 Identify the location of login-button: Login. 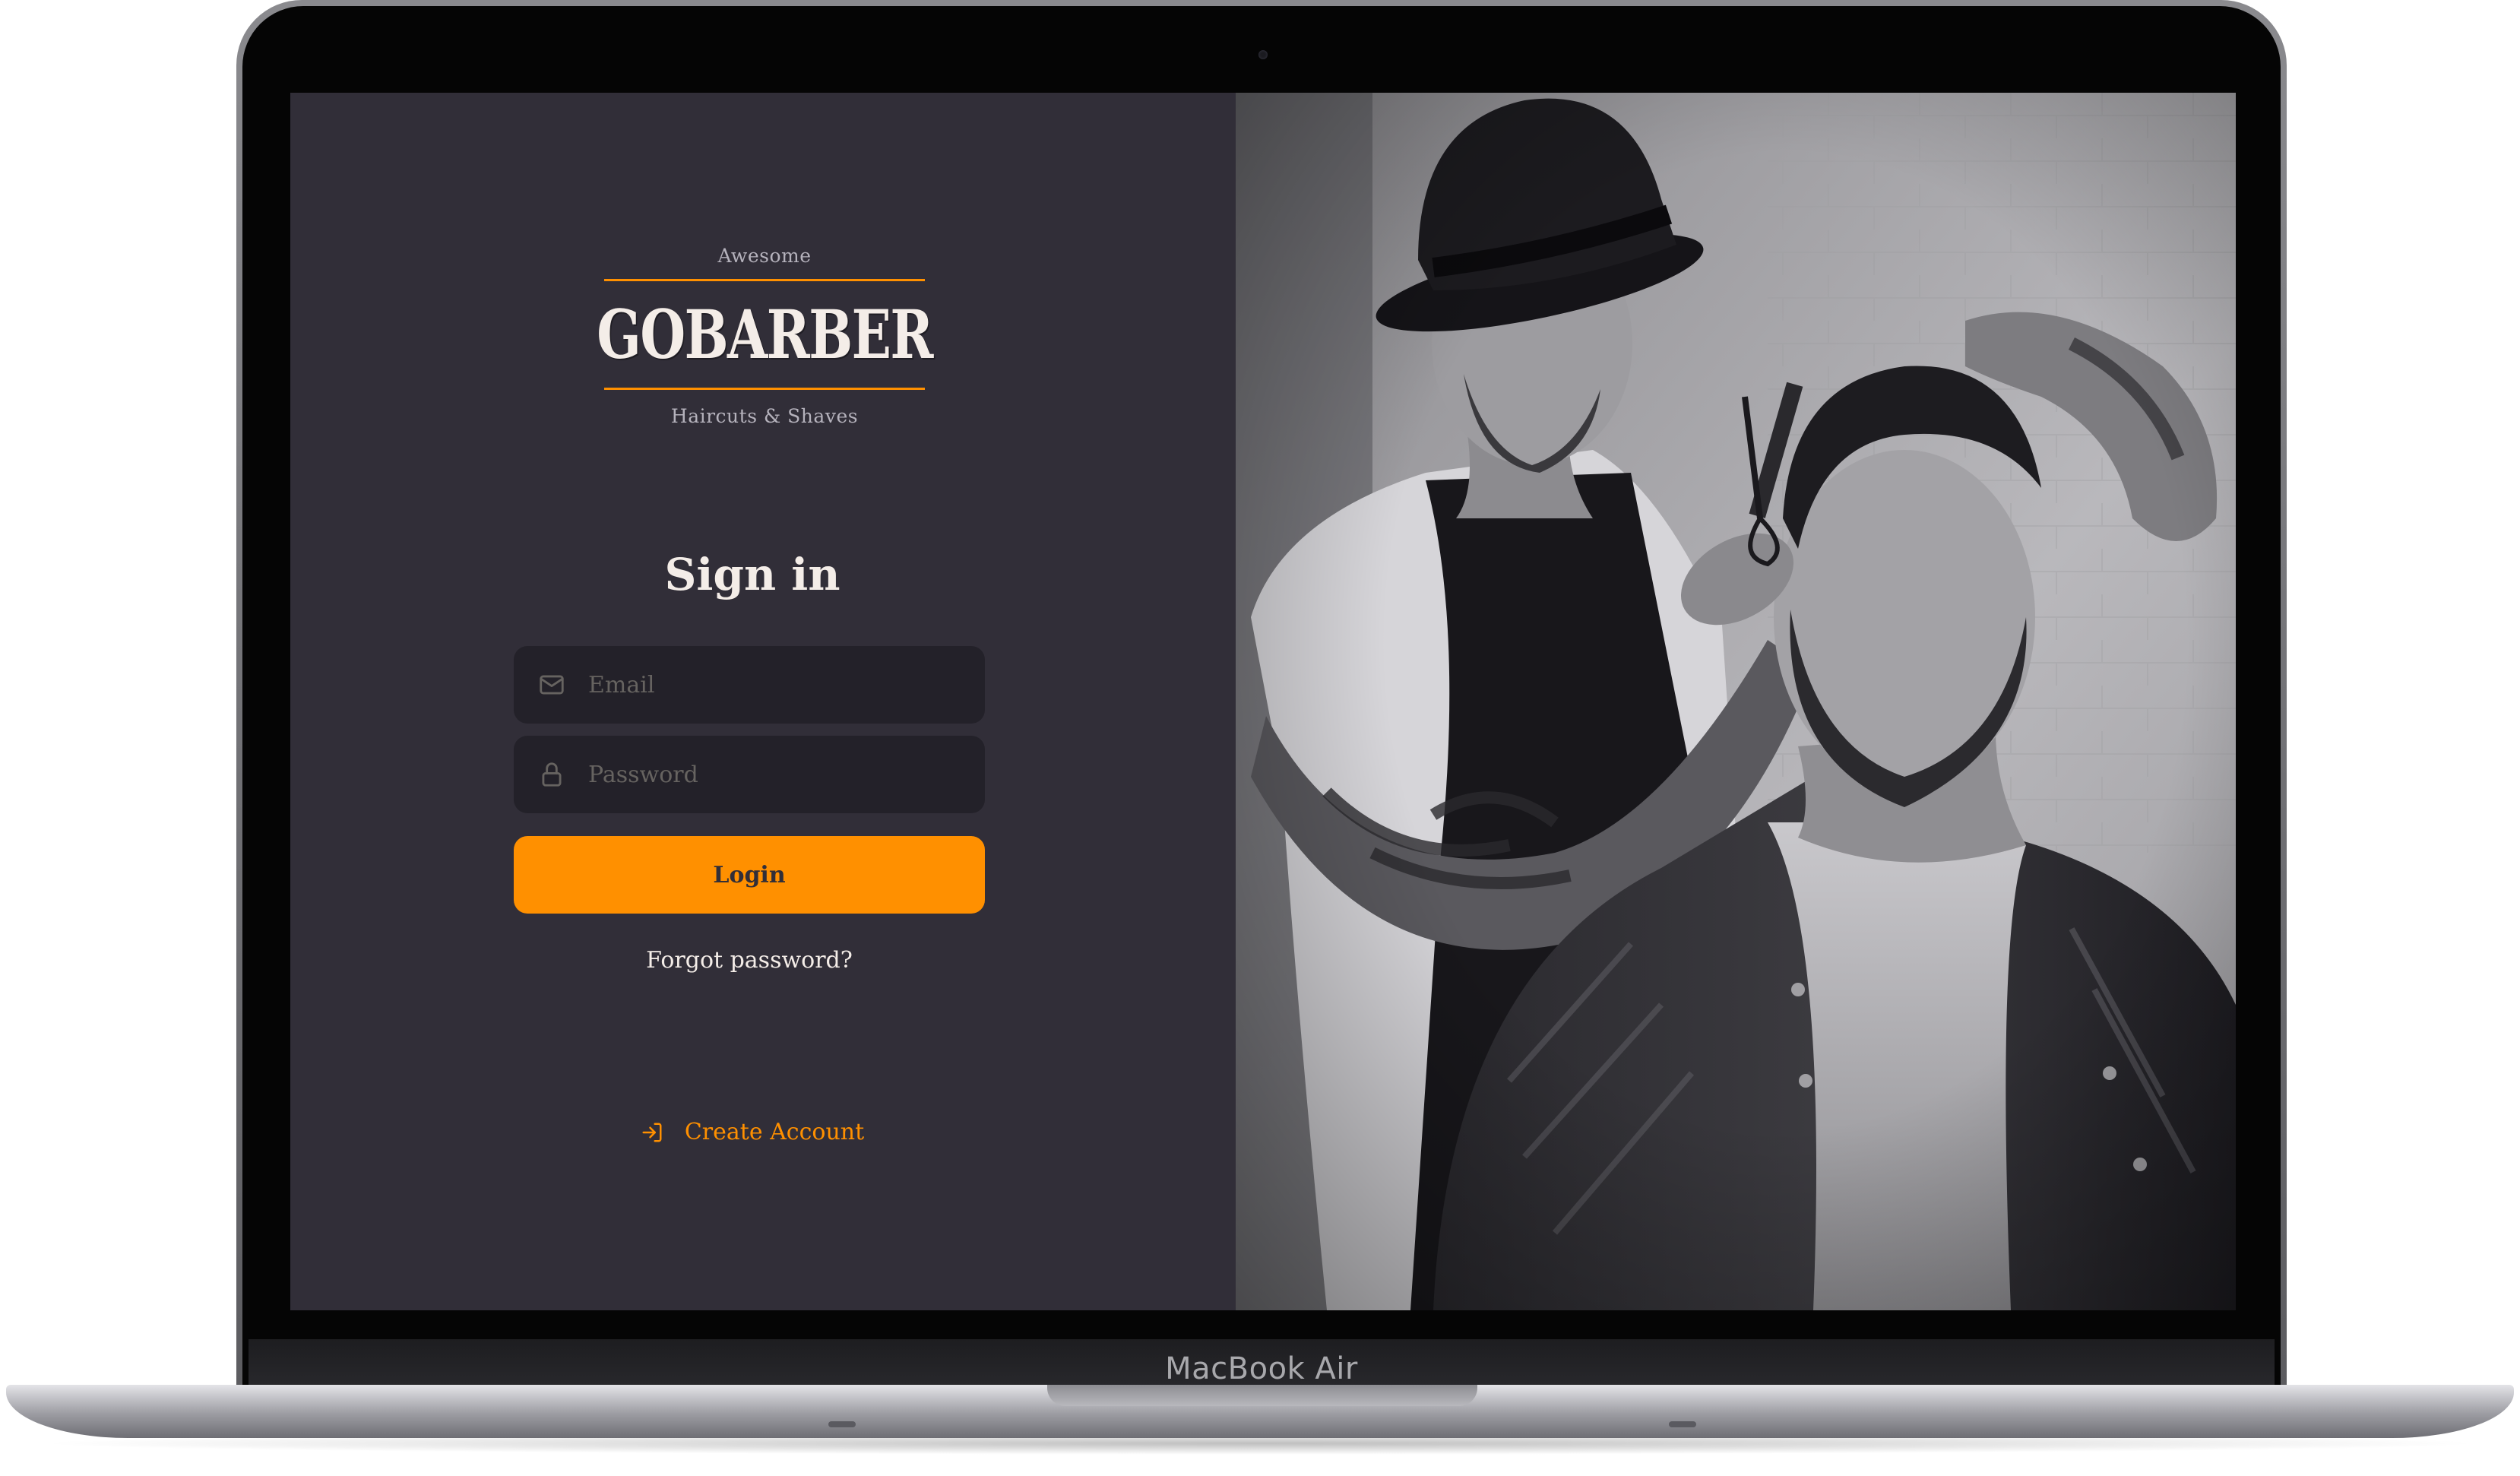
(749, 875).